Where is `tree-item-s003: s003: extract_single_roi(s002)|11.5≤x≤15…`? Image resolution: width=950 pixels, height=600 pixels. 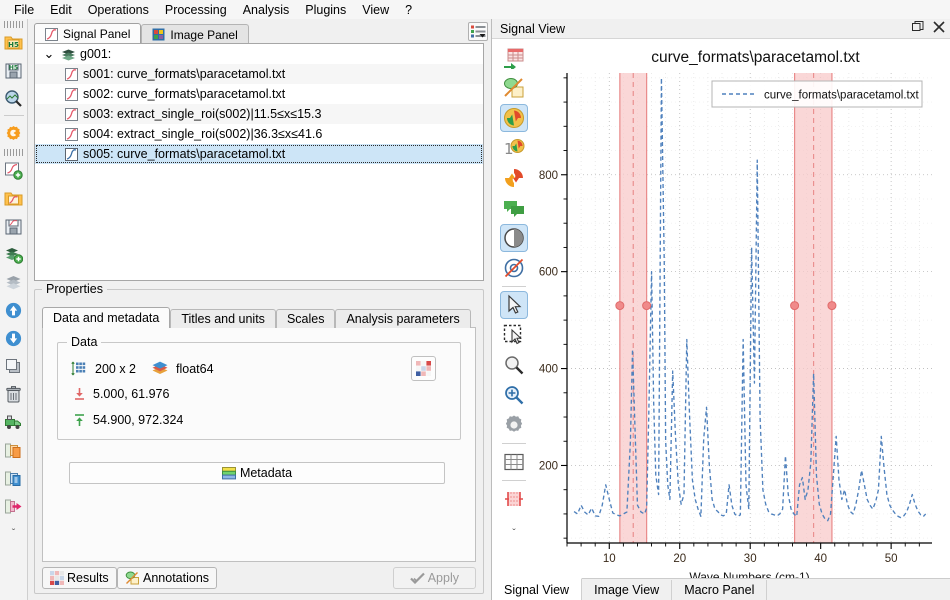
tree-item-s003: s003: extract_single_roi(s002)|11.5≤x≤15… is located at coordinates (259, 114).